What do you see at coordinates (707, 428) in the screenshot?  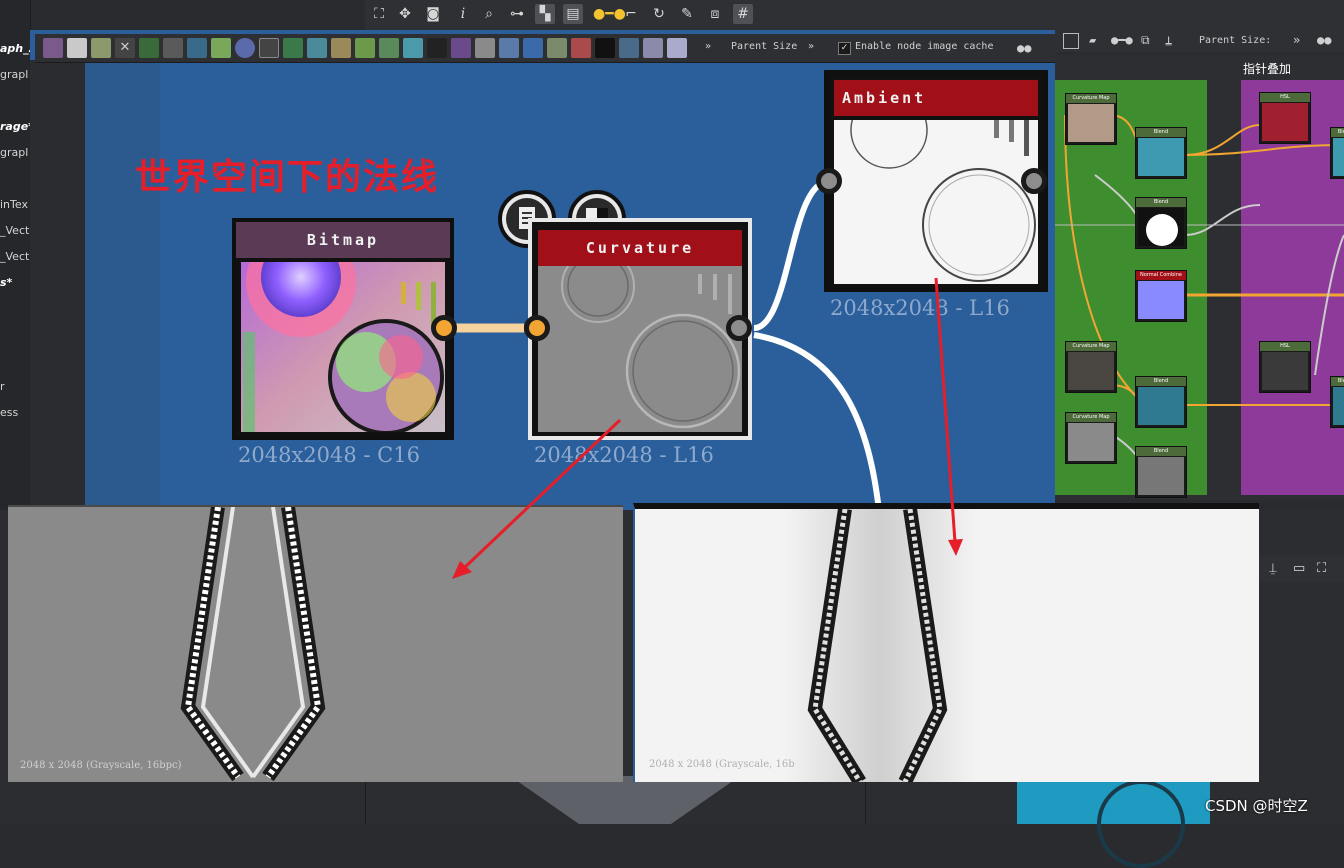 I see `annotation-arrows` at bounding box center [707, 428].